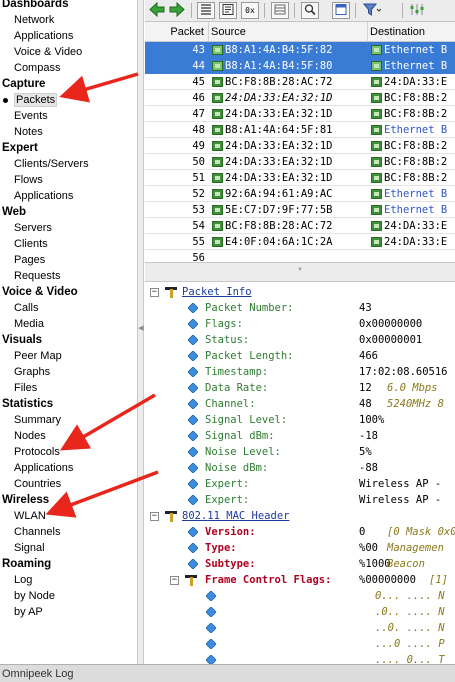  I want to click on flag-bit-row: .0.. .... N, so click(300, 612).